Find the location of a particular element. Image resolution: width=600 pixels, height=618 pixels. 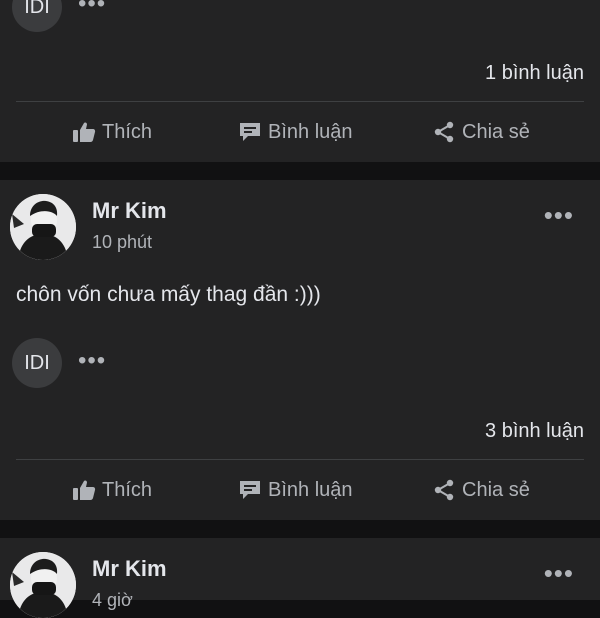

post-time: 4 giờ is located at coordinates (112, 600).